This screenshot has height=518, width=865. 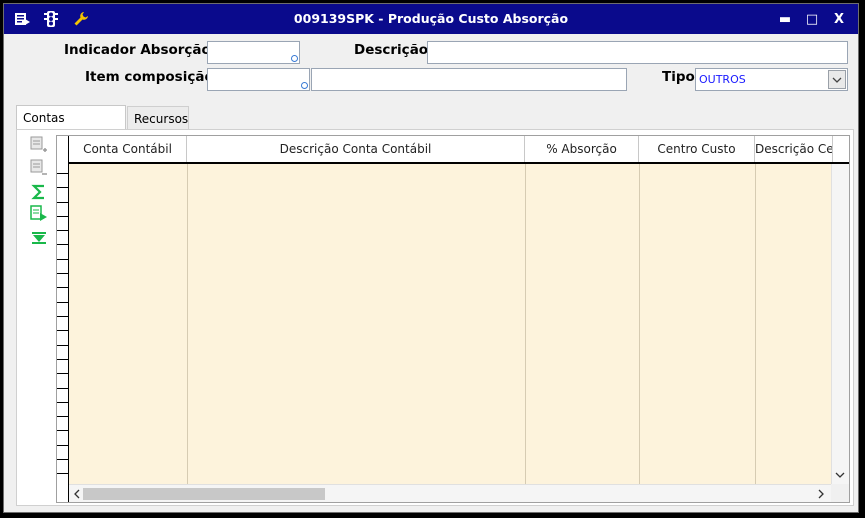 I want to click on minimize-icon: ▬, so click(x=785, y=19).